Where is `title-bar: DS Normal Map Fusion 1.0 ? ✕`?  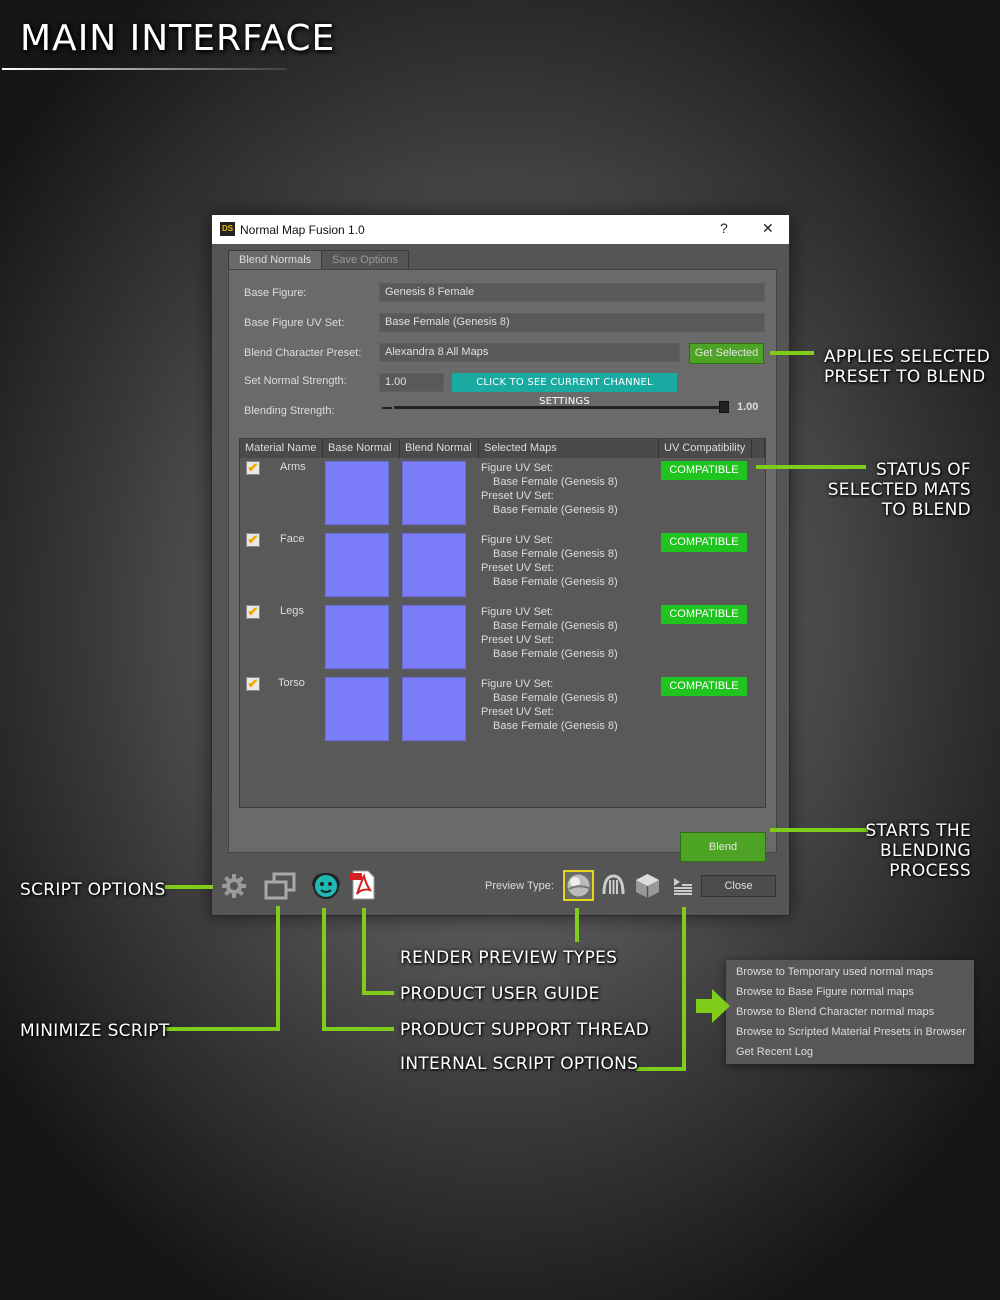
title-bar: DS Normal Map Fusion 1.0 ? ✕ is located at coordinates (500, 229).